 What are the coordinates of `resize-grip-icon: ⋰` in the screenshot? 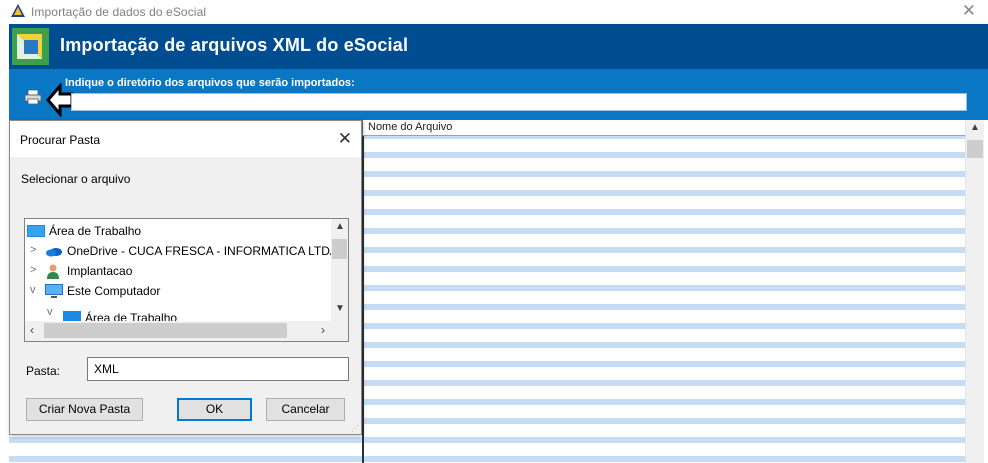 It's located at (355, 428).